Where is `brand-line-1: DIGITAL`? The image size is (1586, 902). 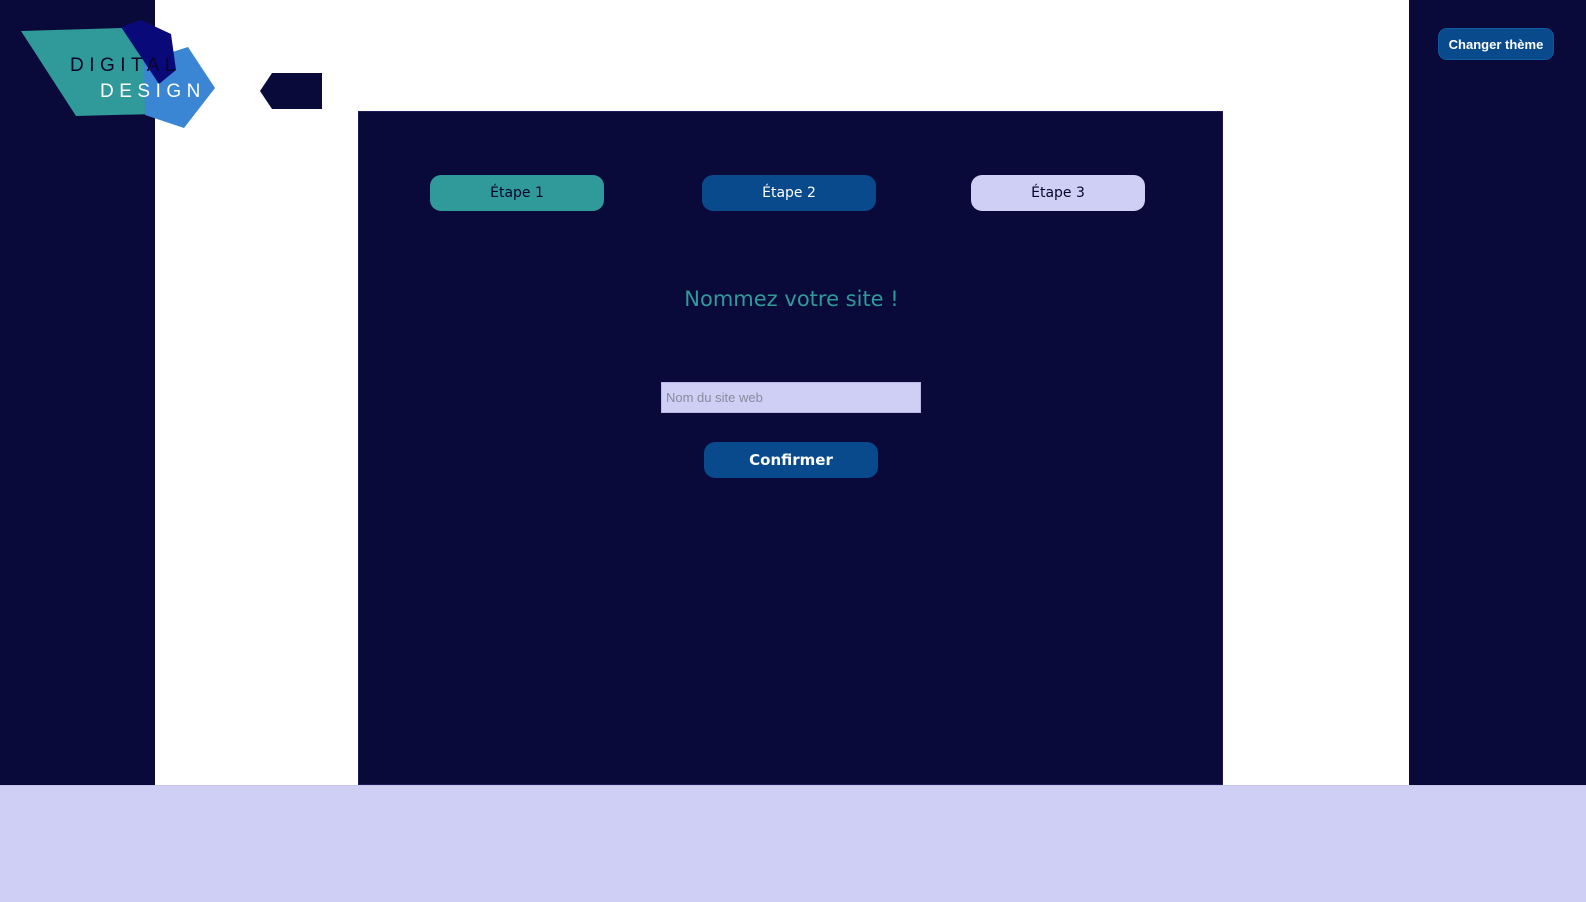
brand-line-1: DIGITAL is located at coordinates (125, 65).